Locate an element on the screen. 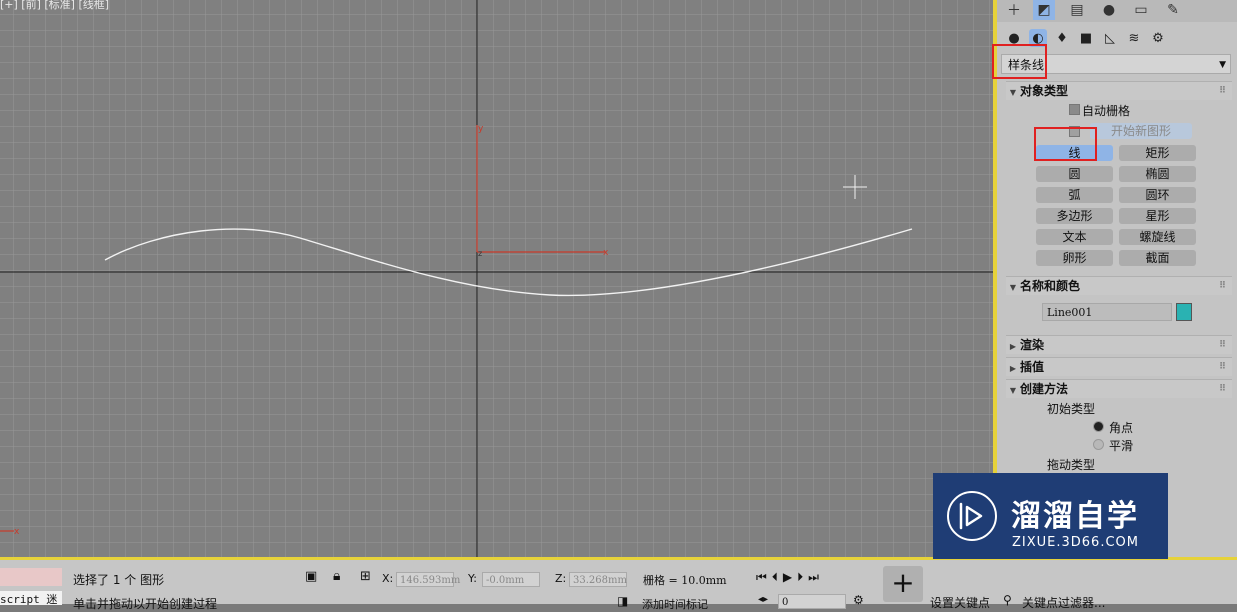 Image resolution: width=1237 pixels, height=612 pixels. helix-button: 螺旋线 is located at coordinates (1157, 237).